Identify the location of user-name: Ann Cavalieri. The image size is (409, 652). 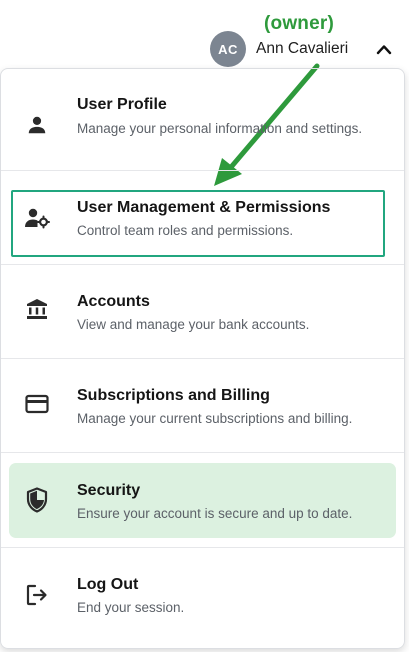
(302, 49).